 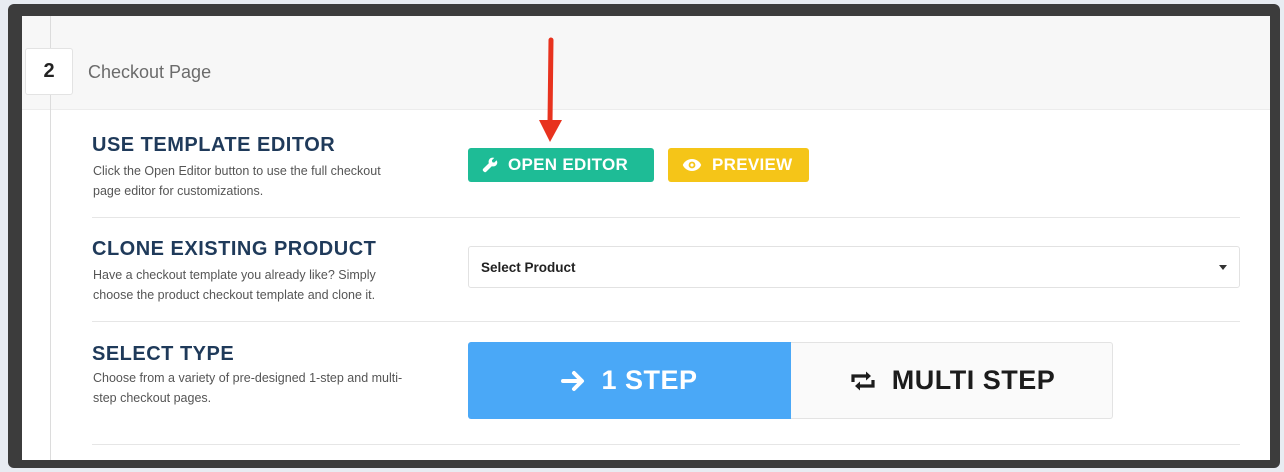 What do you see at coordinates (1223, 267) in the screenshot?
I see `caret-down-icon` at bounding box center [1223, 267].